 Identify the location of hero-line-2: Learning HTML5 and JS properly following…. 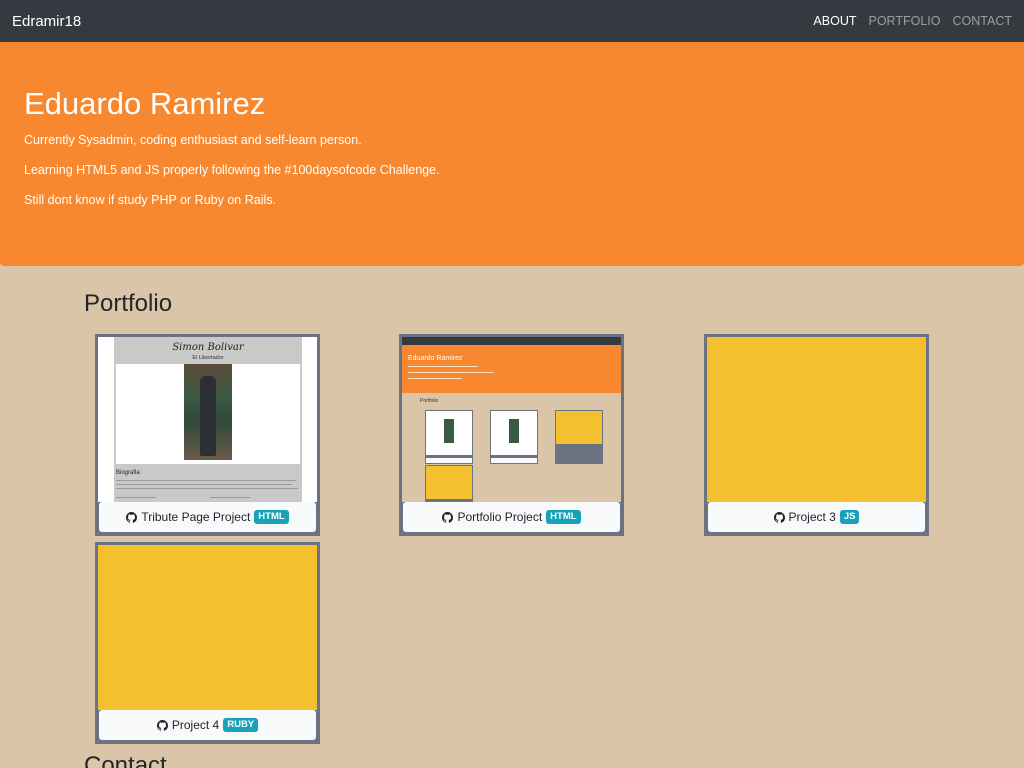
(232, 170).